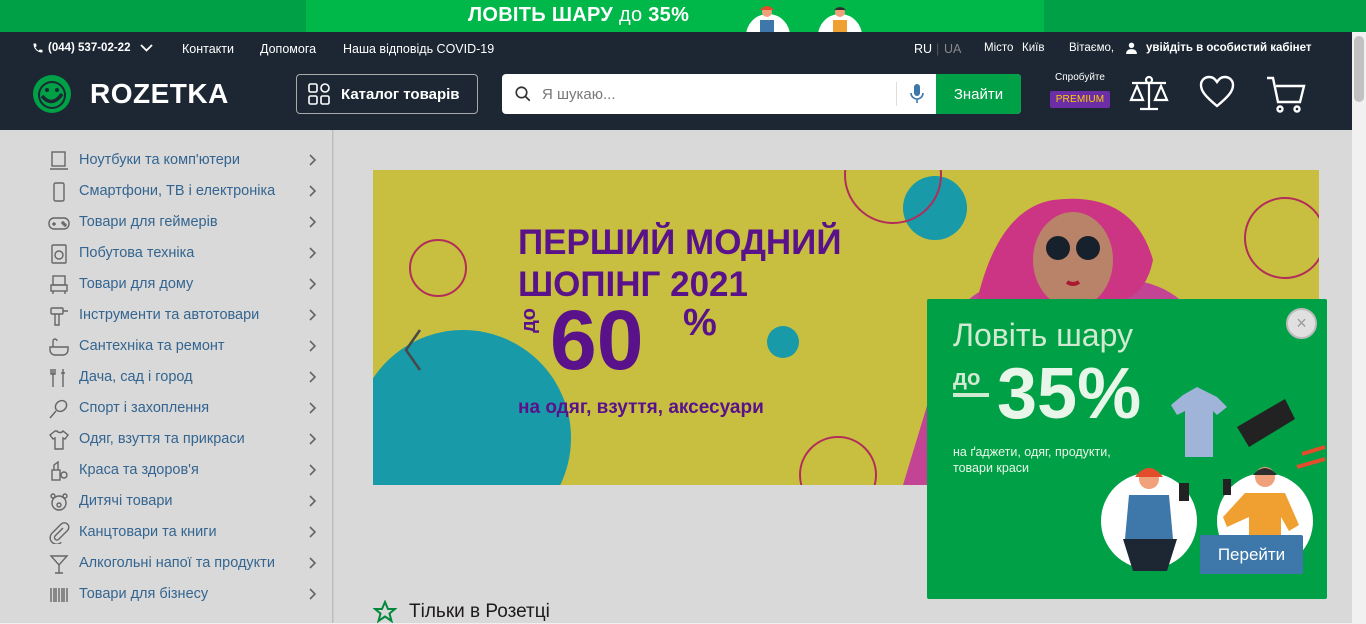  I want to click on logo-text: ROZETKA, so click(159, 93).